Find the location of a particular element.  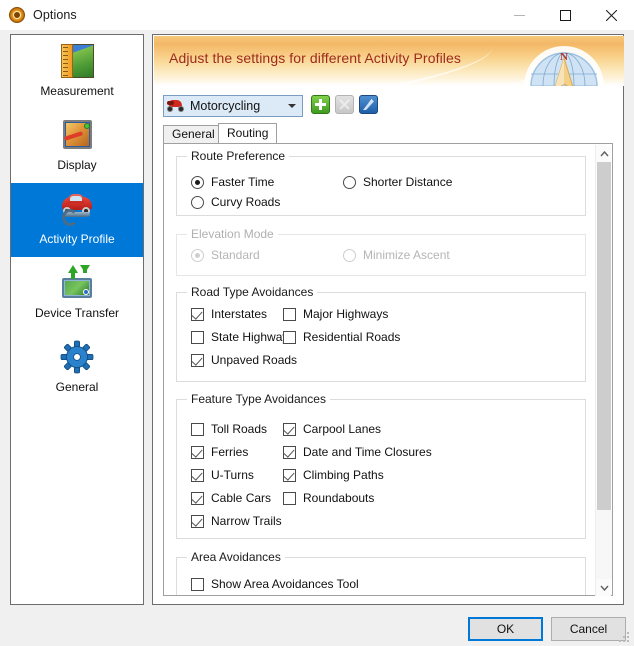

group-title: Road Type Avoidances is located at coordinates (252, 292).